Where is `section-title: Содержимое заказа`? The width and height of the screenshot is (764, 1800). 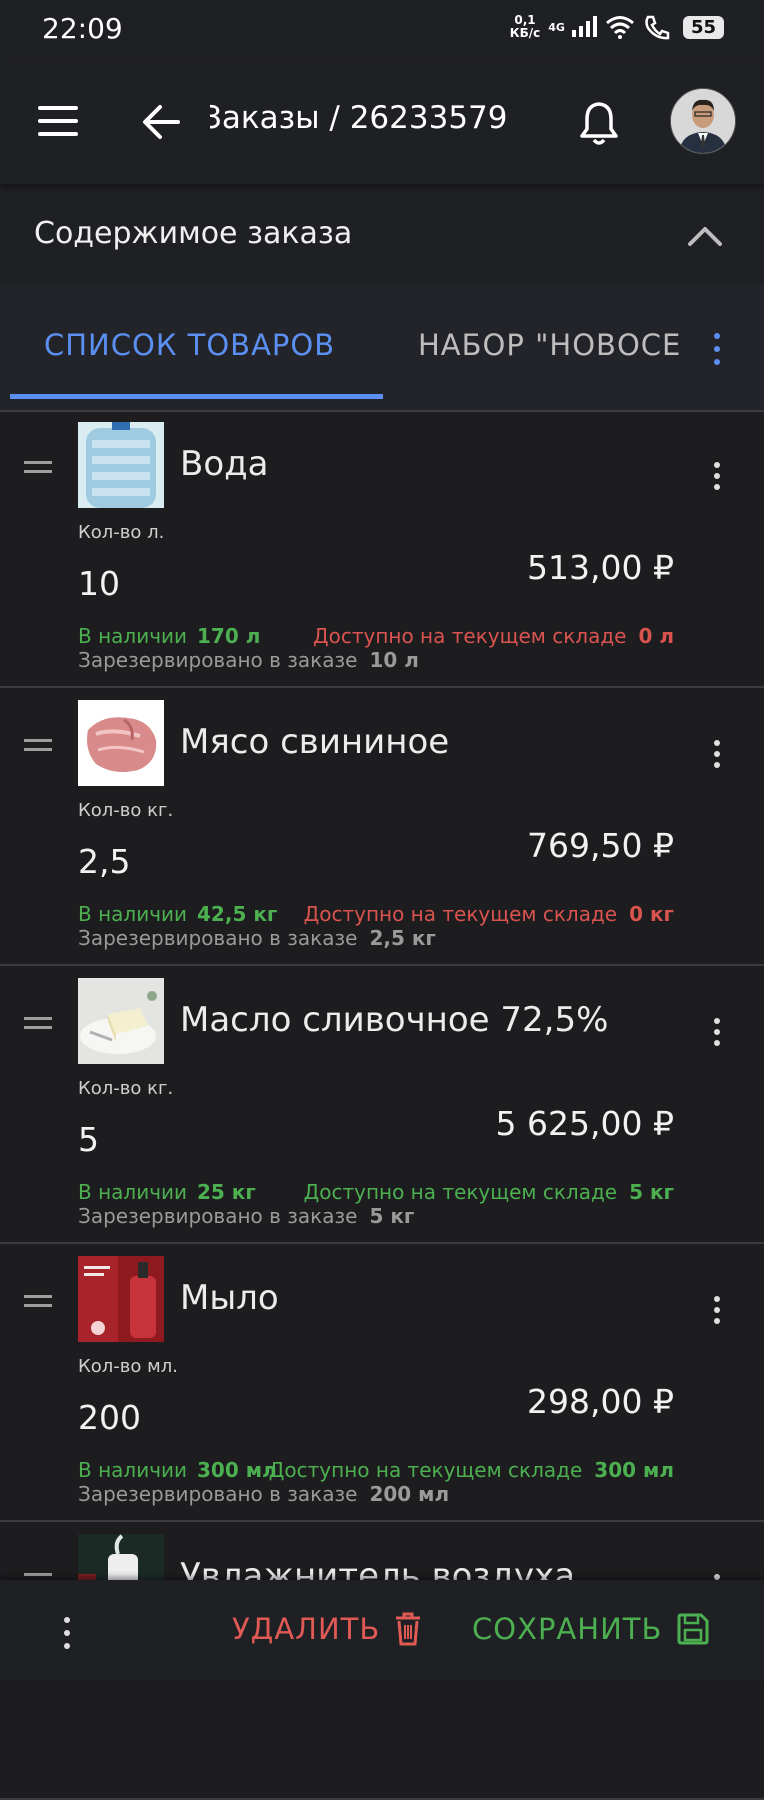 section-title: Содержимое заказа is located at coordinates (193, 233).